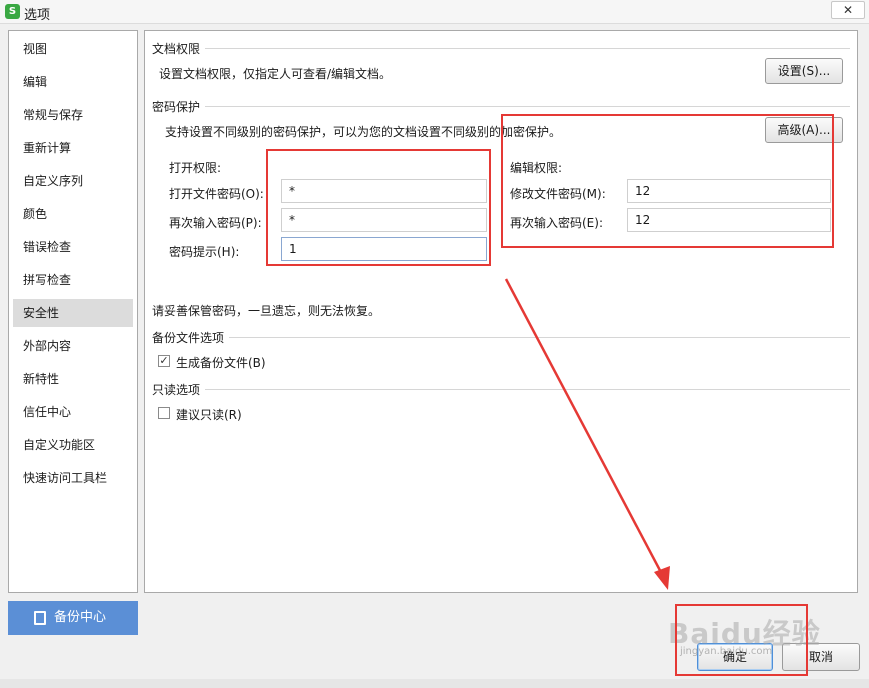 The width and height of the screenshot is (869, 688). I want to click on edit-permission-heading: 编辑权限:, so click(536, 168).